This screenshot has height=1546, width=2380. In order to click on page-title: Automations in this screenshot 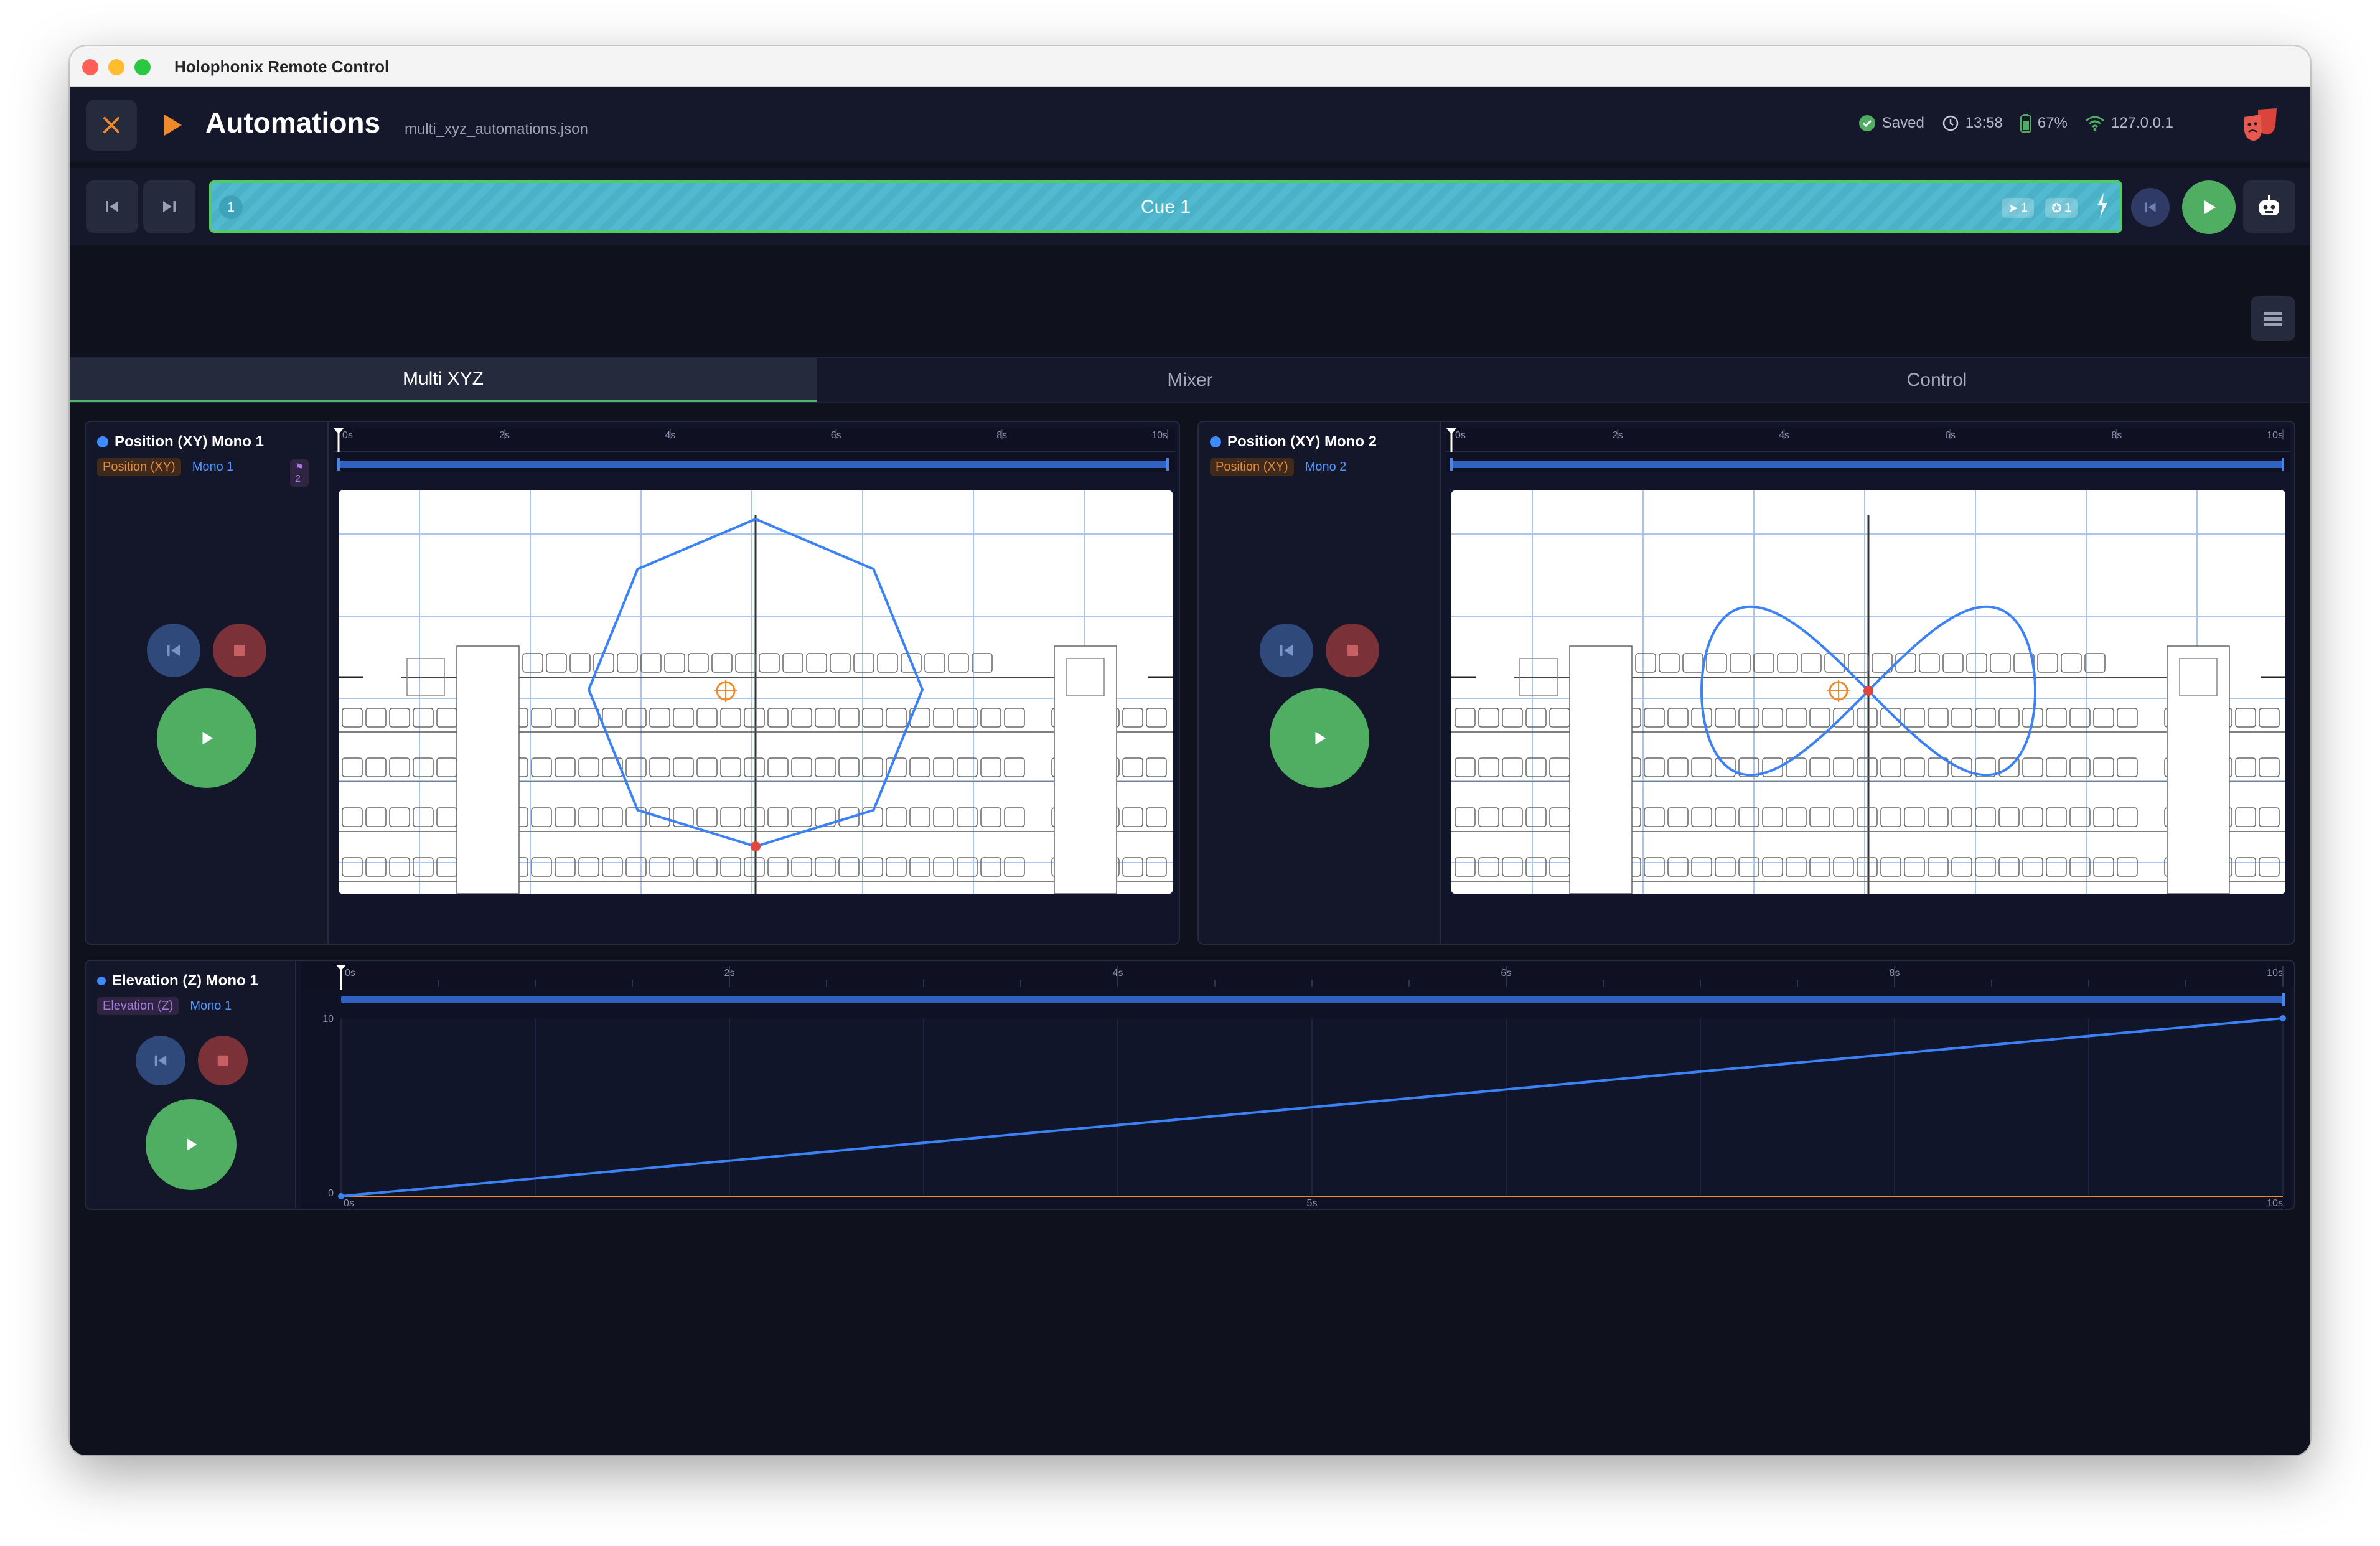, I will do `click(293, 123)`.